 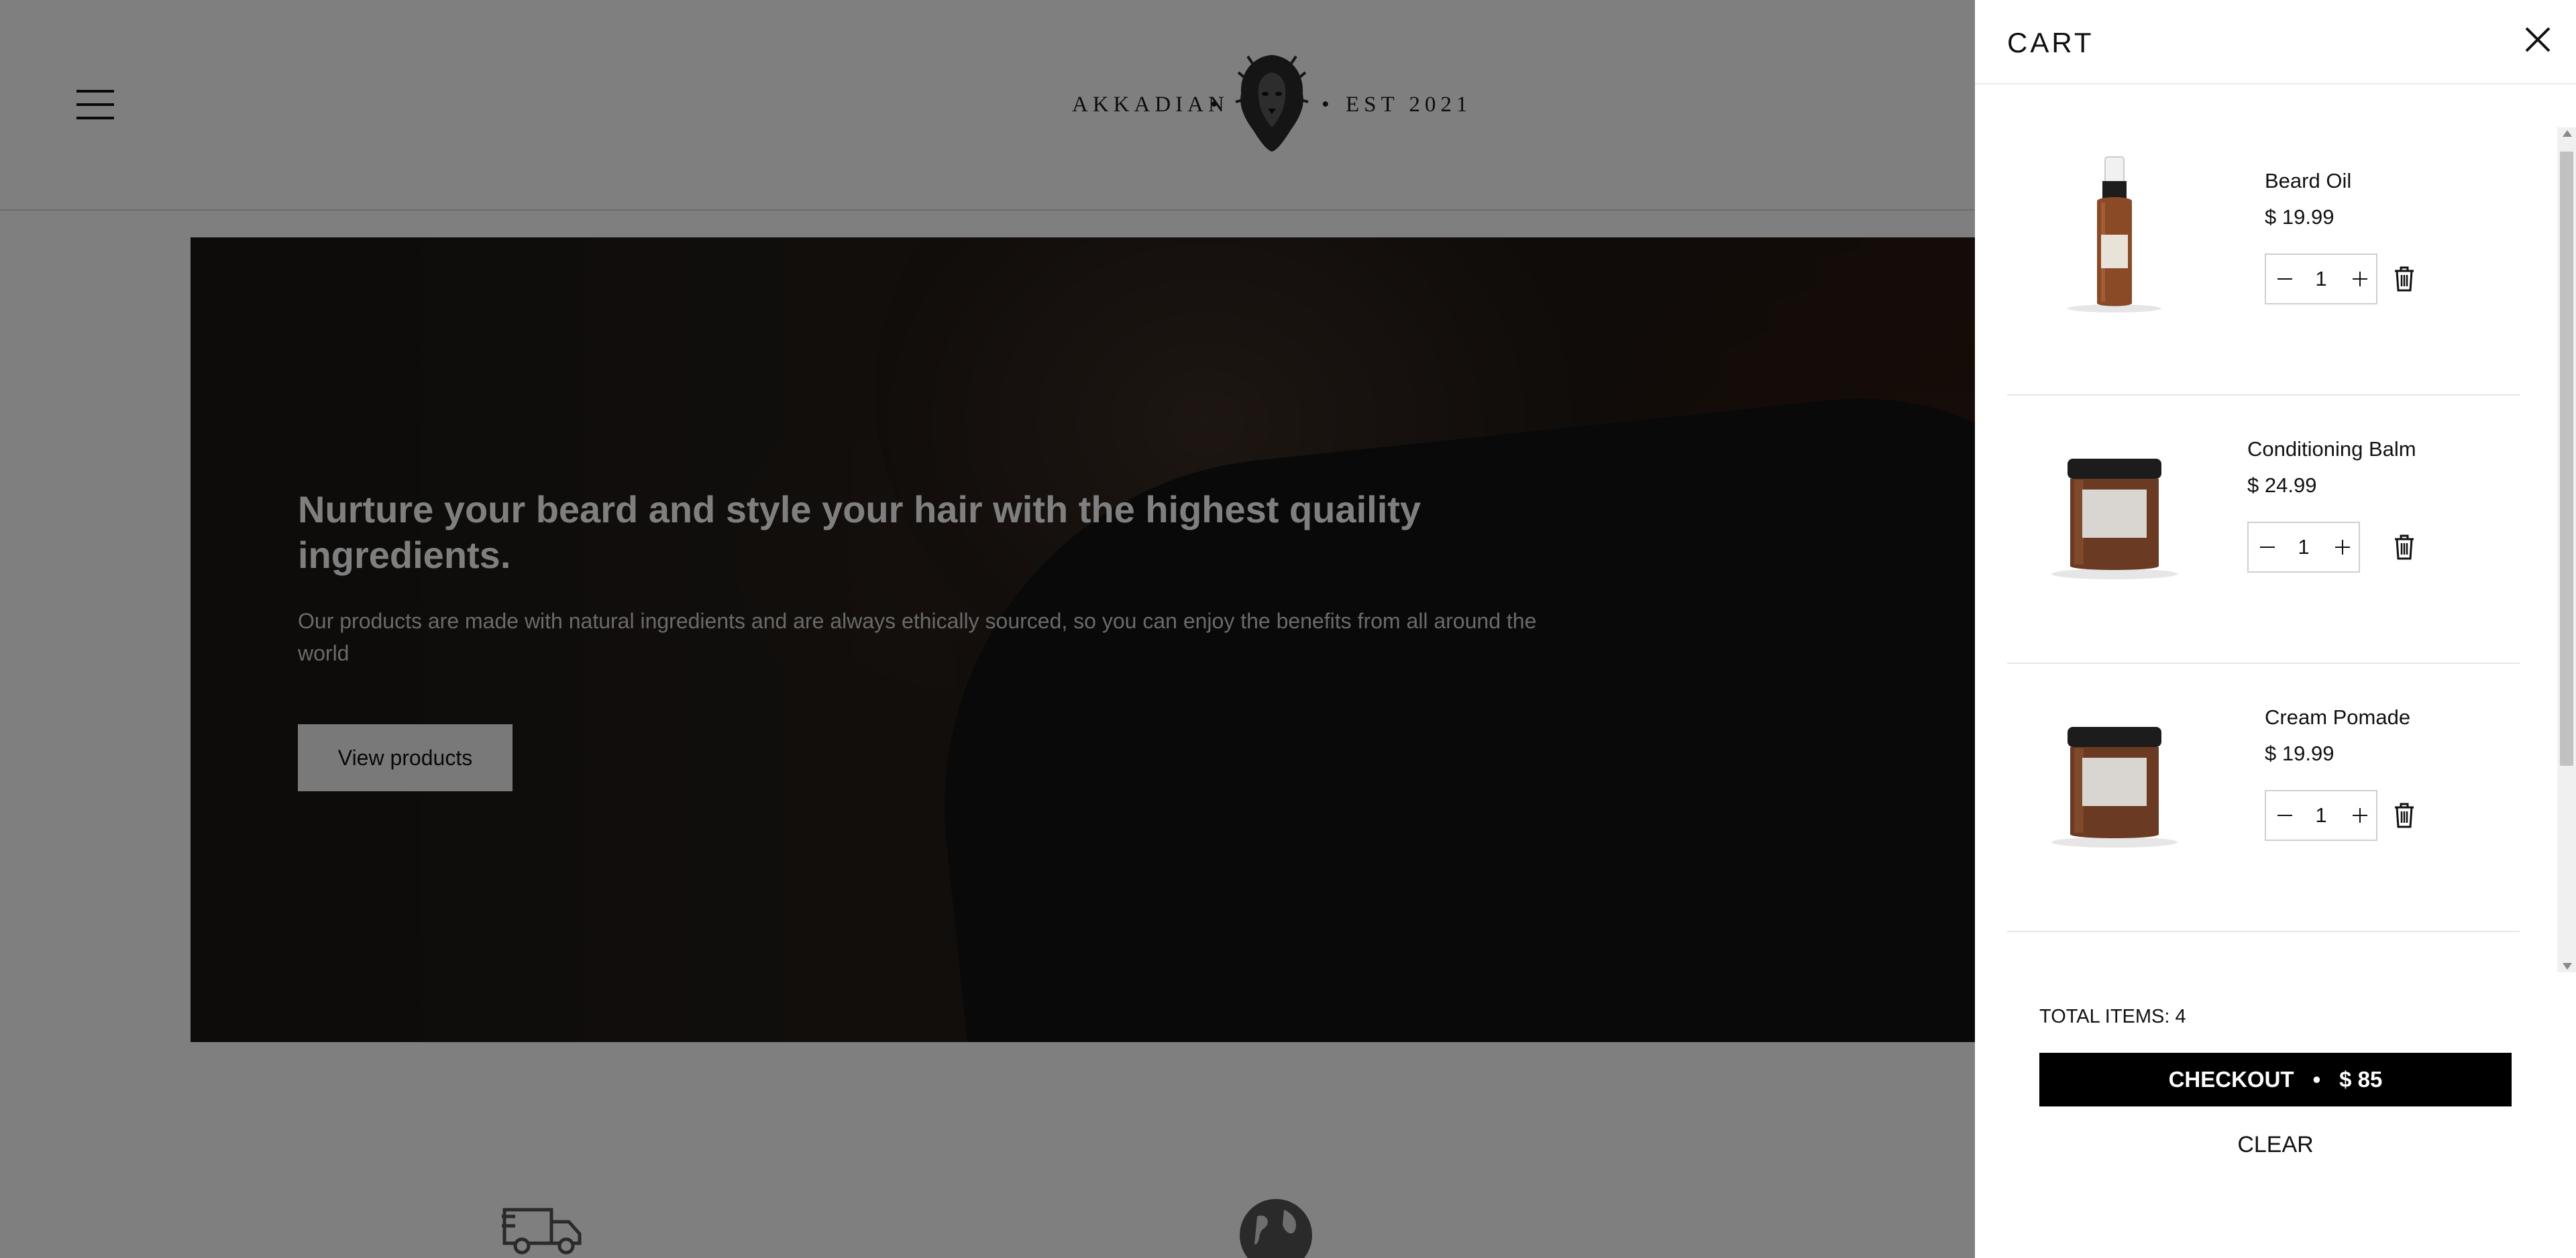 I want to click on beard-oil-bottle-image, so click(x=2114, y=234).